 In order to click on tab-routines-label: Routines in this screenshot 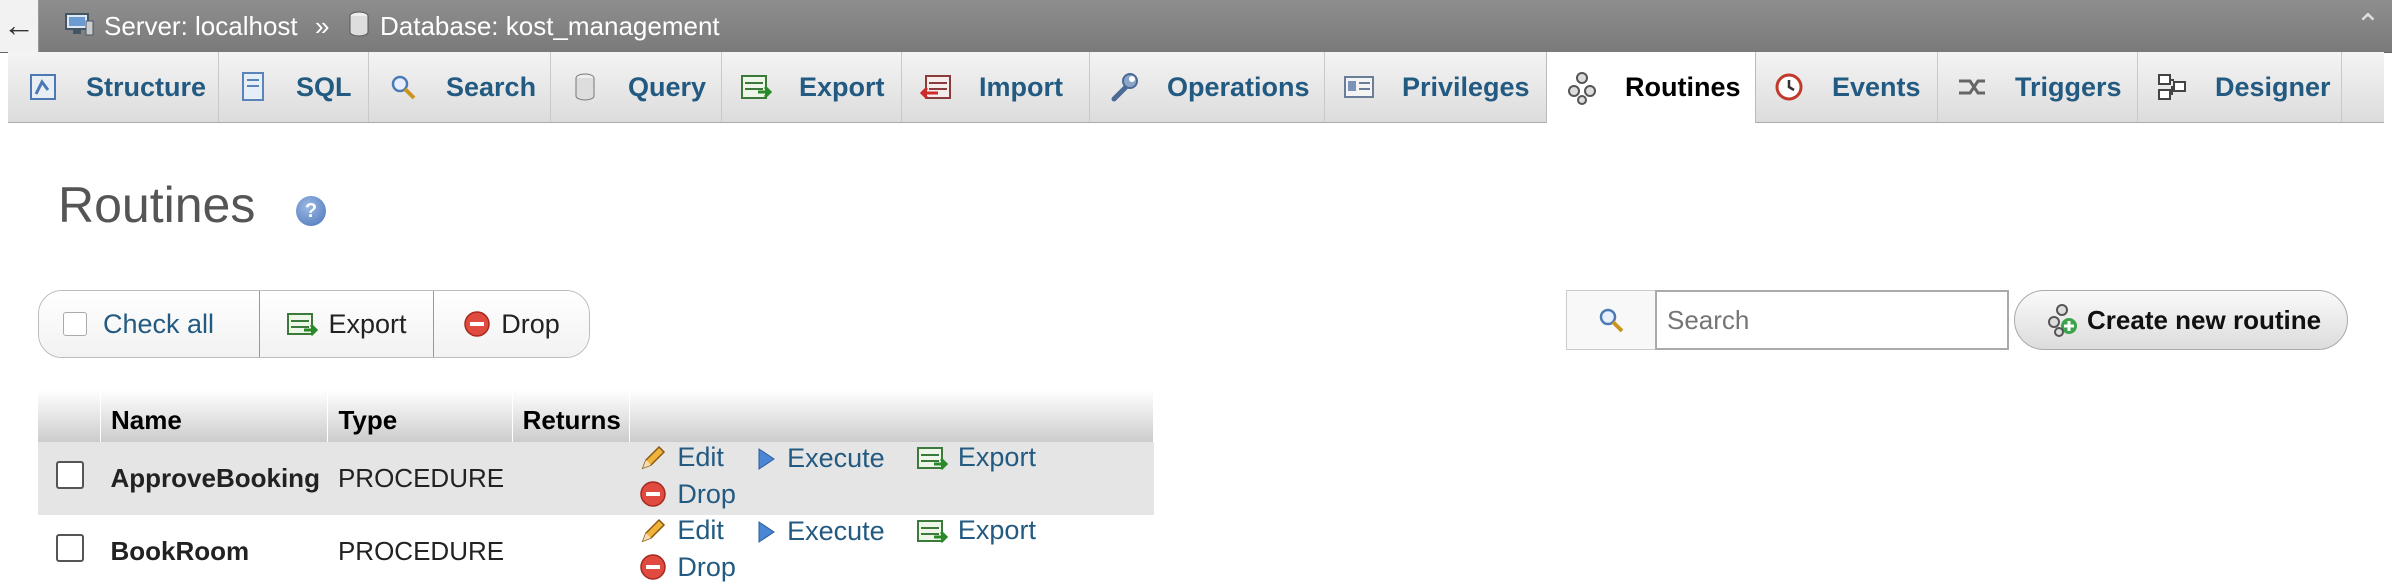, I will do `click(1683, 87)`.